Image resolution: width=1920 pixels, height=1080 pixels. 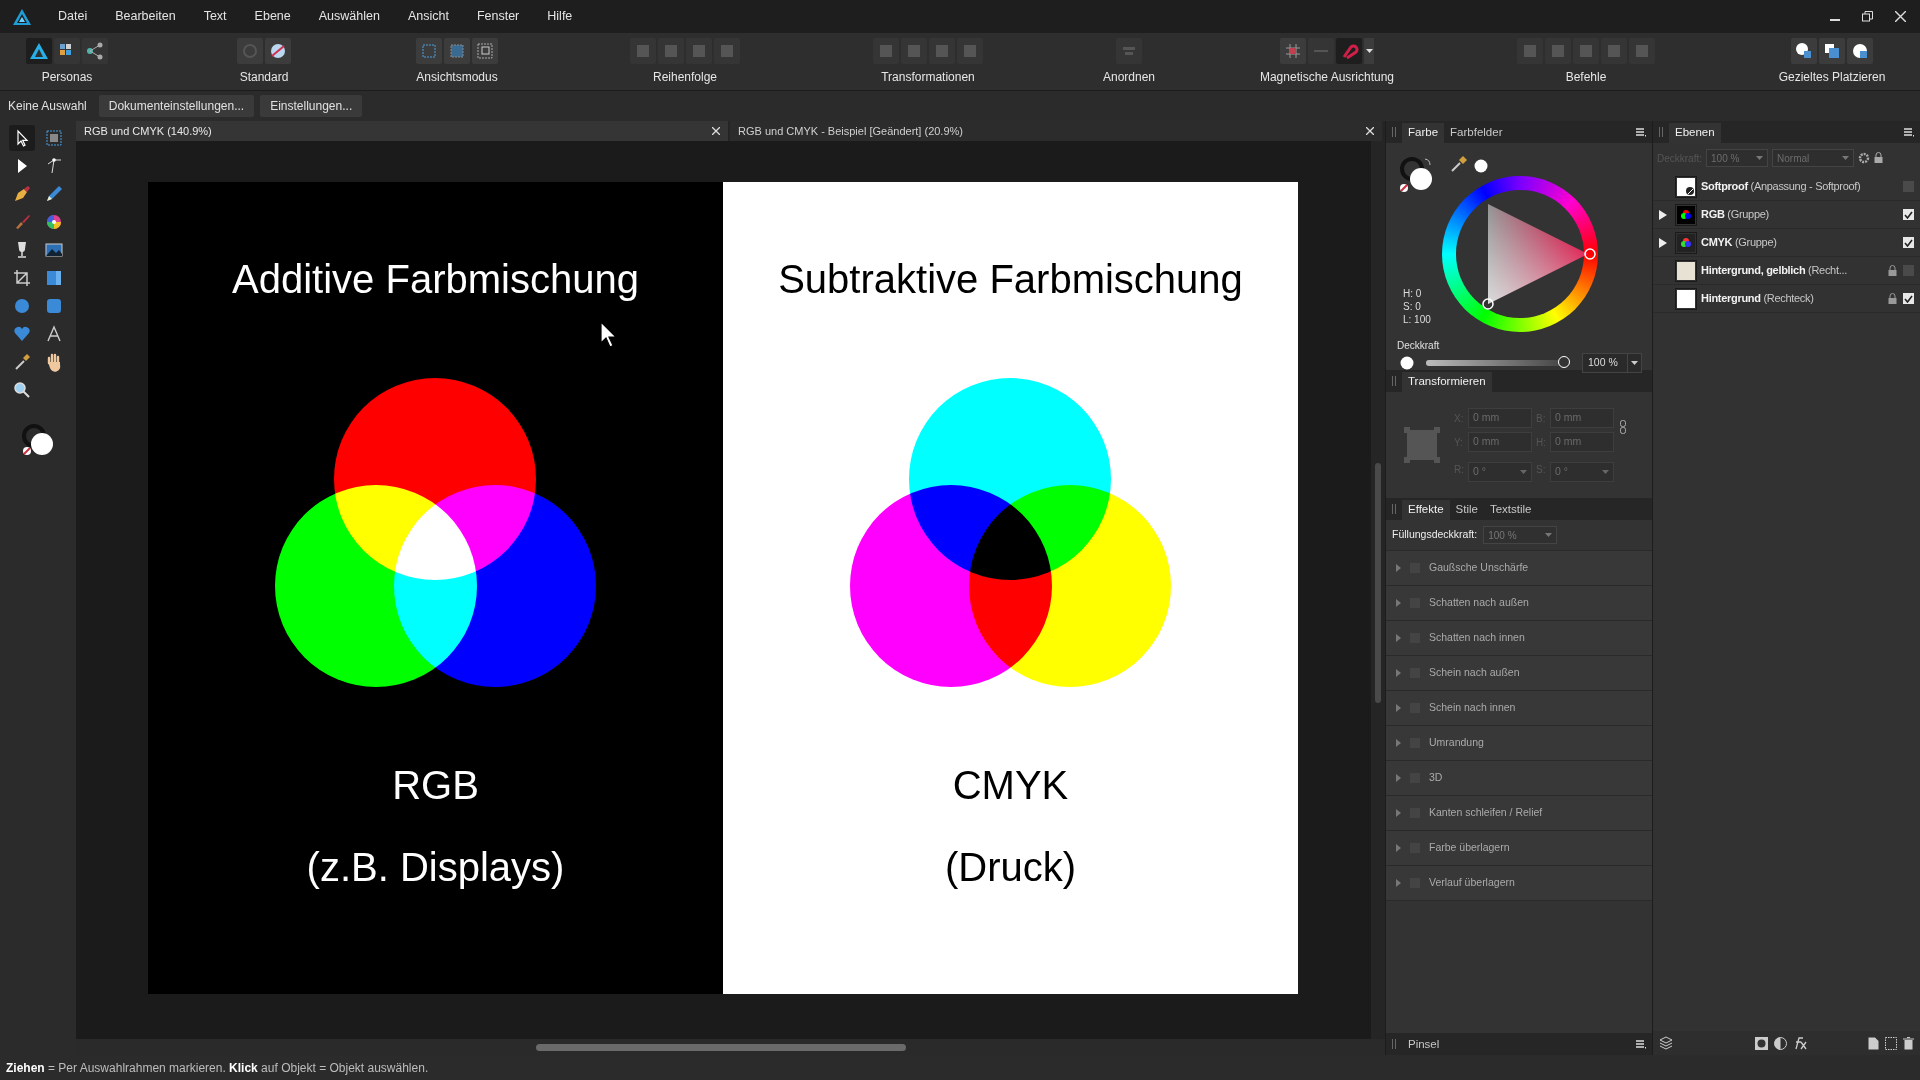 I want to click on panel-tab: Textstile, so click(x=1510, y=510).